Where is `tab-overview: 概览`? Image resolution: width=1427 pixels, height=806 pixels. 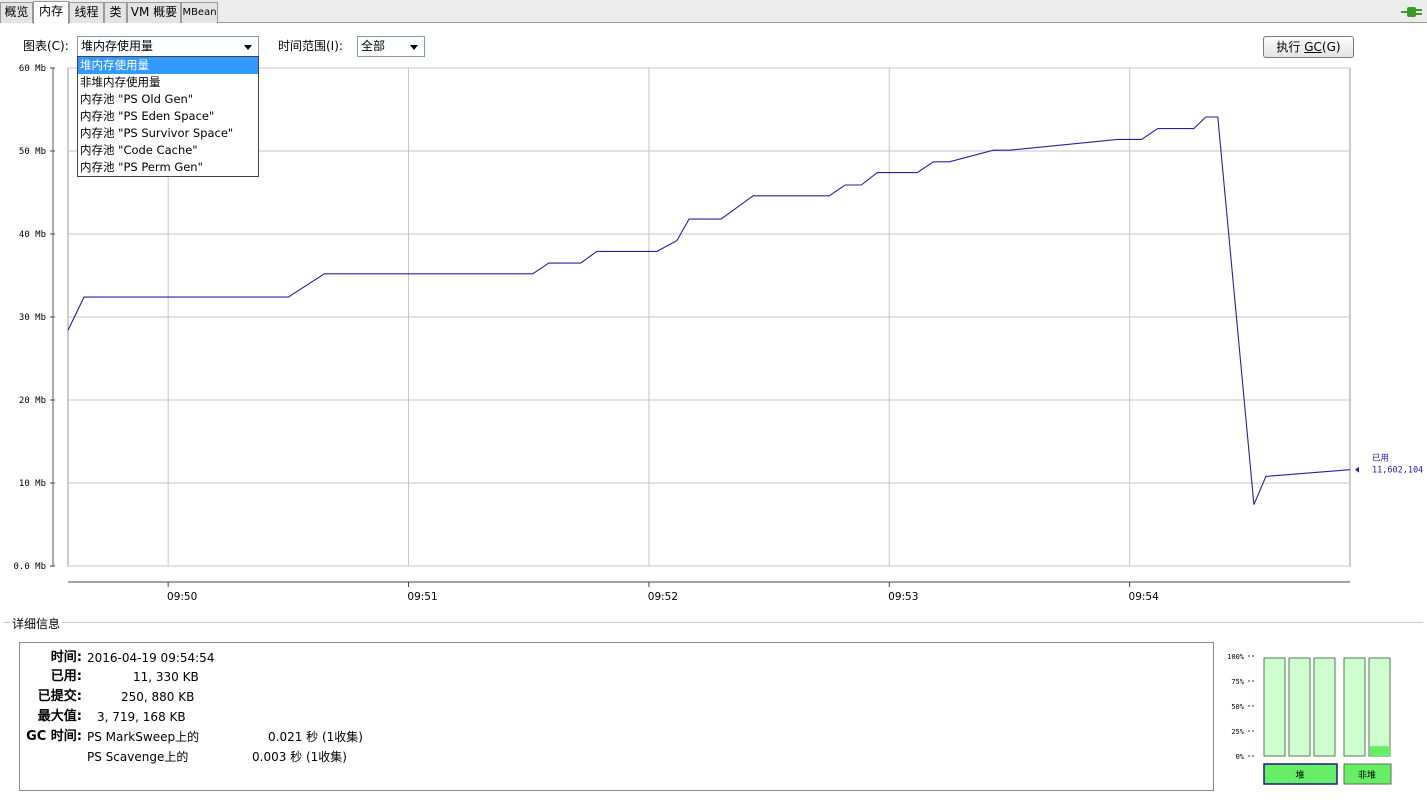 tab-overview: 概览 is located at coordinates (16, 12).